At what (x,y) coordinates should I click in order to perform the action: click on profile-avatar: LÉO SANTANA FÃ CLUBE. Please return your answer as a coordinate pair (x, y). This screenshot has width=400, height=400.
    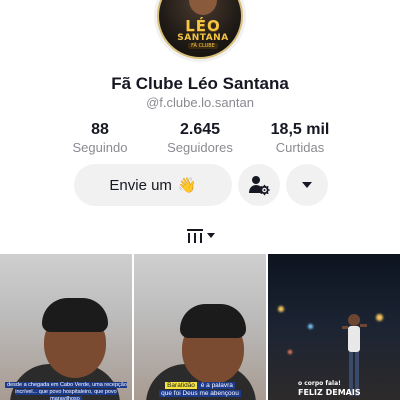
    Looking at the image, I should click on (200, 31).